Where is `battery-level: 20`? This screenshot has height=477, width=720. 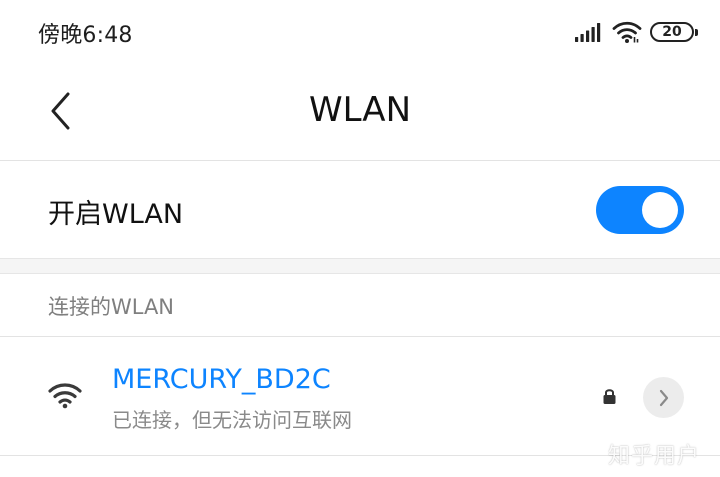
battery-level: 20 is located at coordinates (672, 32).